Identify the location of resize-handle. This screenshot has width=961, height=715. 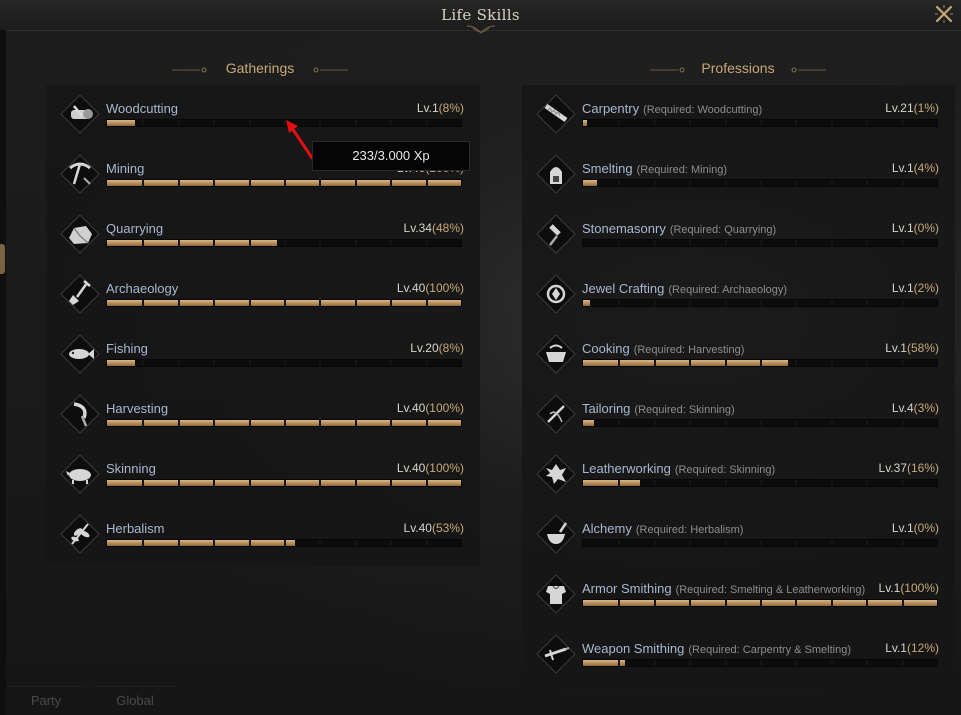
(2, 259).